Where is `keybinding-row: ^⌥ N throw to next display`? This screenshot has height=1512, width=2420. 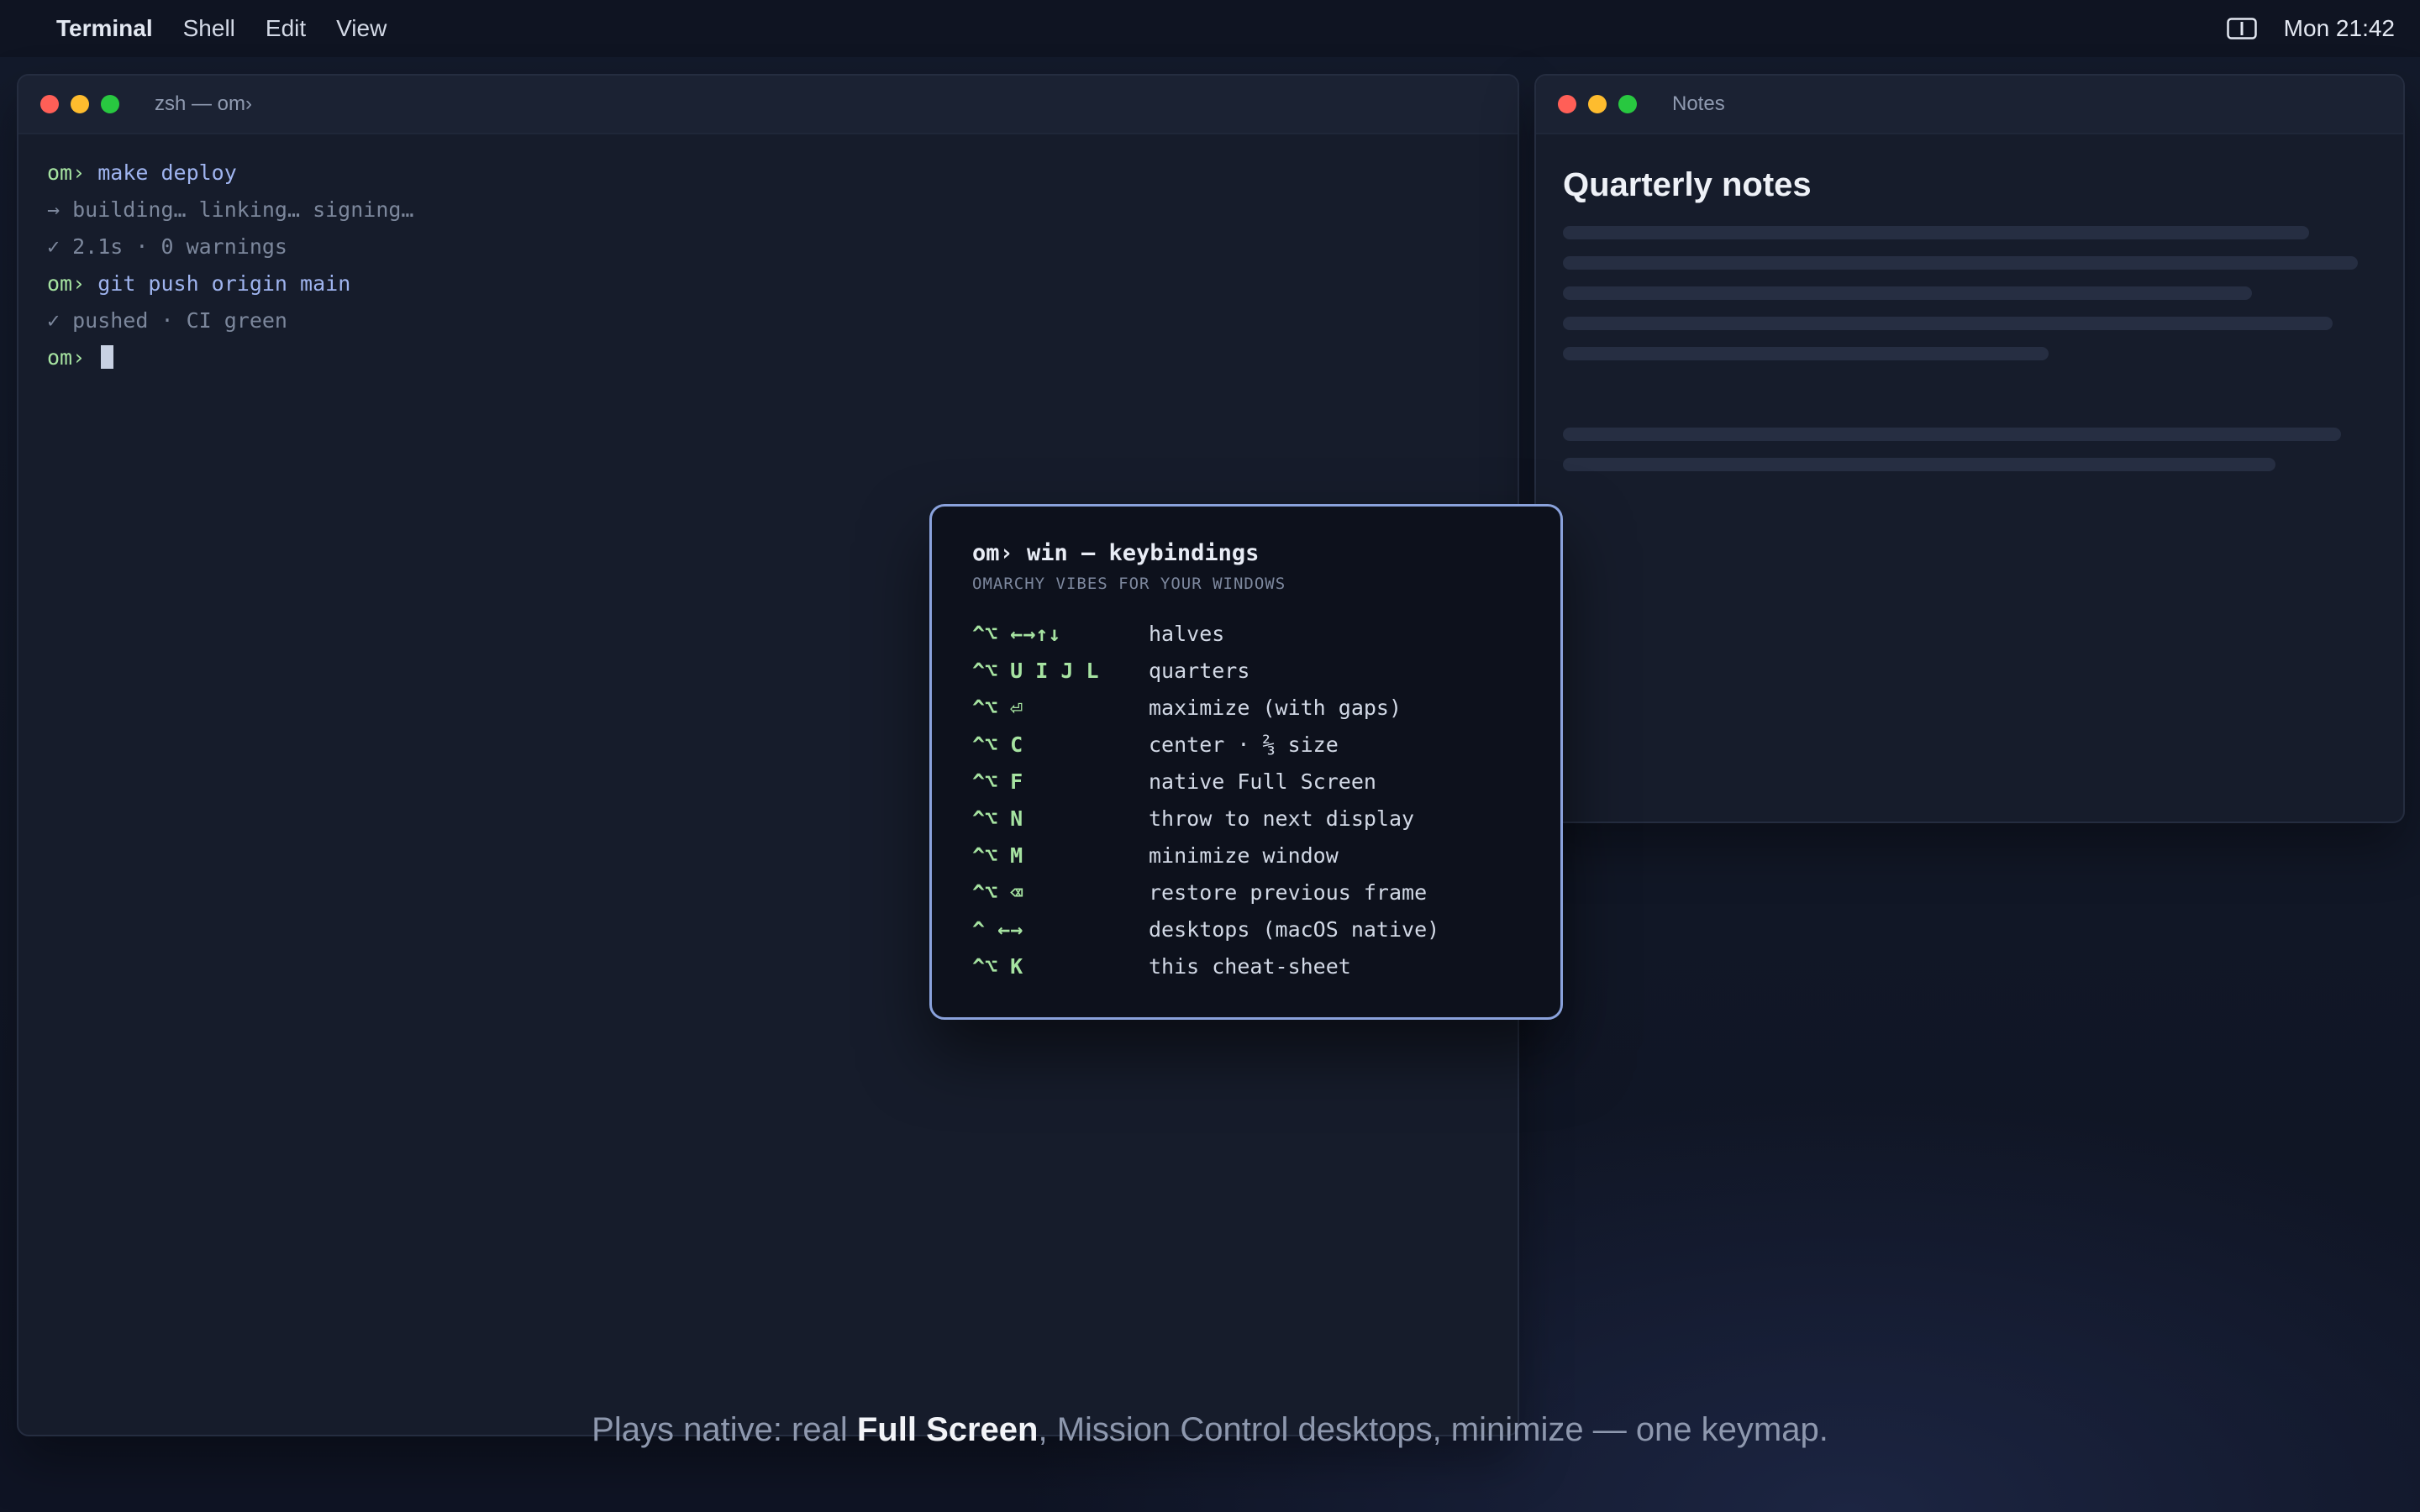
keybinding-row: ^⌥ N throw to next display is located at coordinates (1246, 818).